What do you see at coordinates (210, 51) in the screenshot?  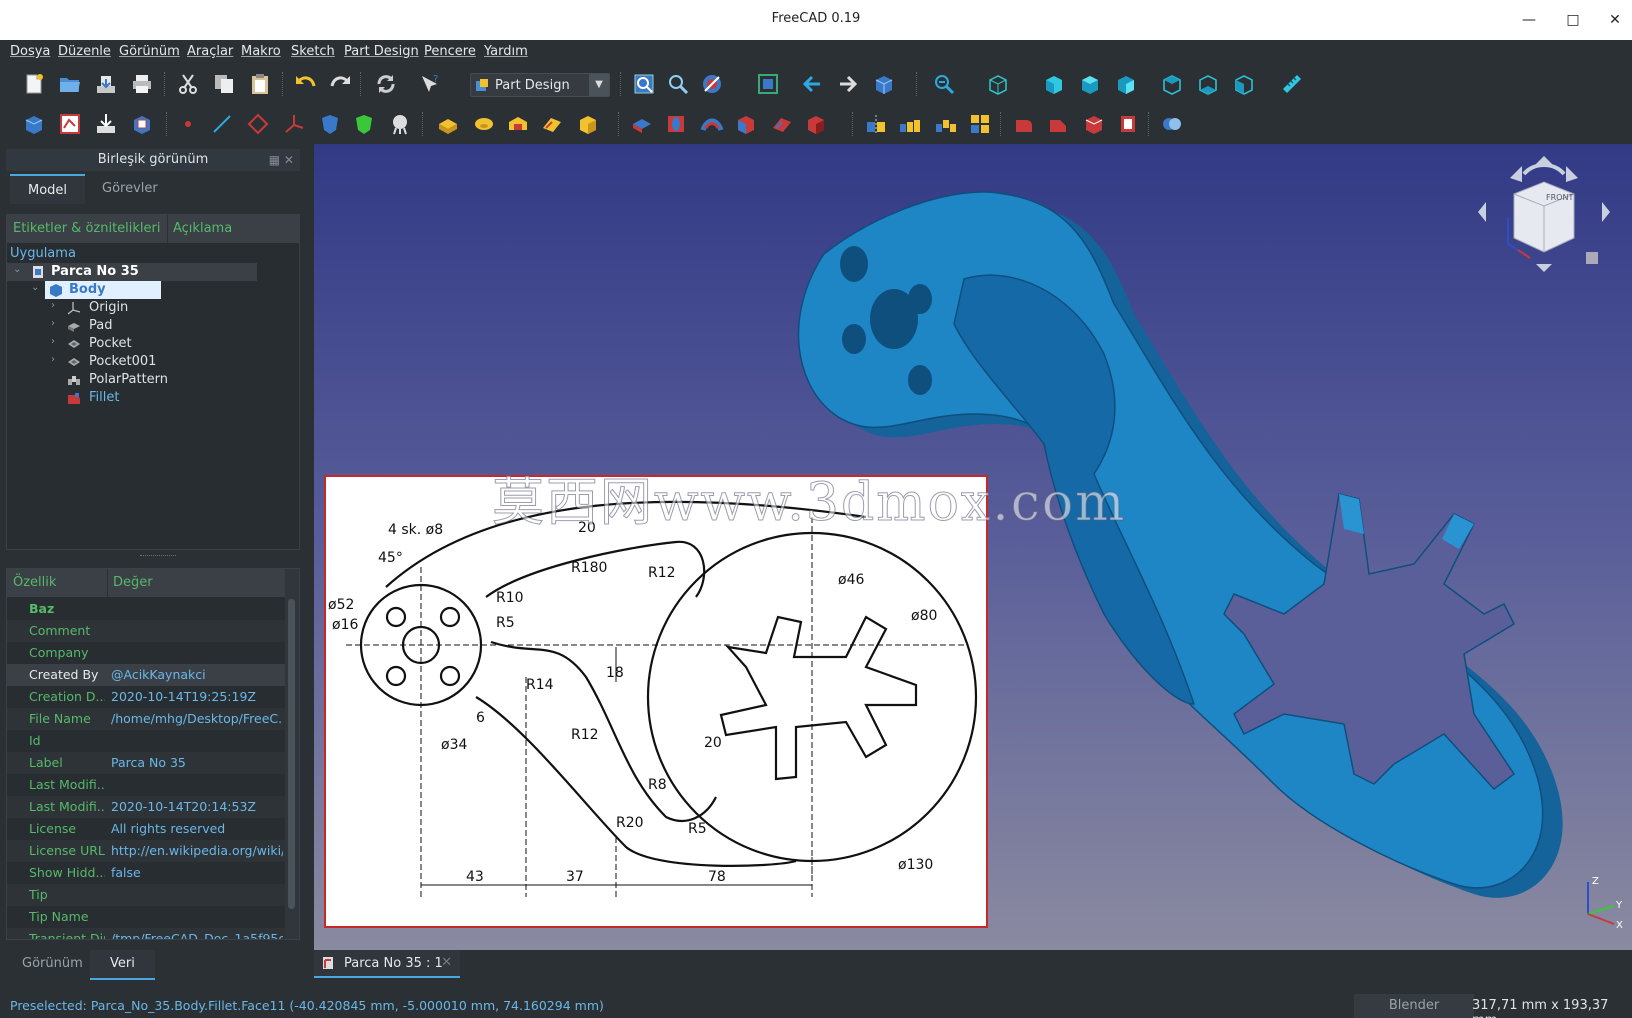 I see `menu-araclar: Araçlar` at bounding box center [210, 51].